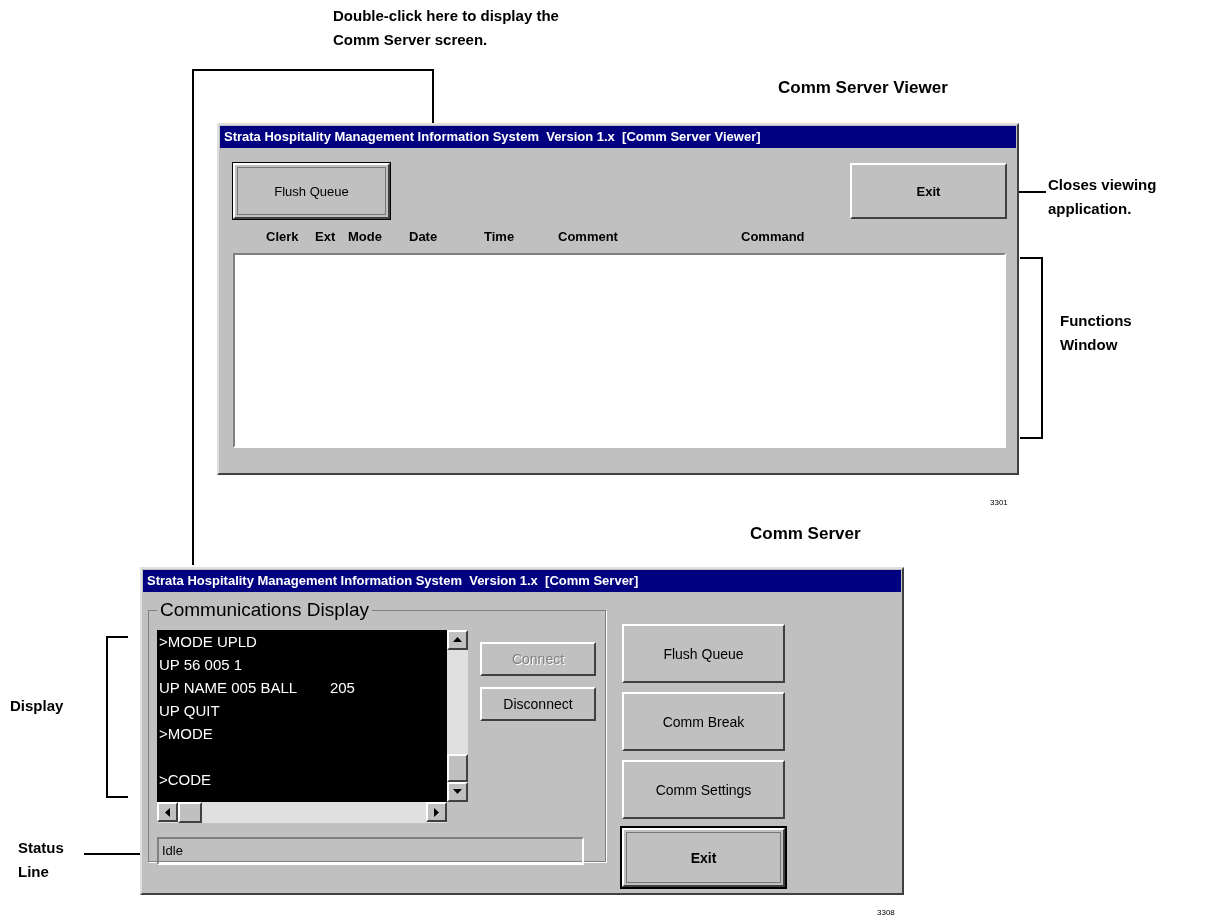  Describe the element at coordinates (446, 28) in the screenshot. I see `caption-text: Double-click here to display the Comm Server screen.` at that location.